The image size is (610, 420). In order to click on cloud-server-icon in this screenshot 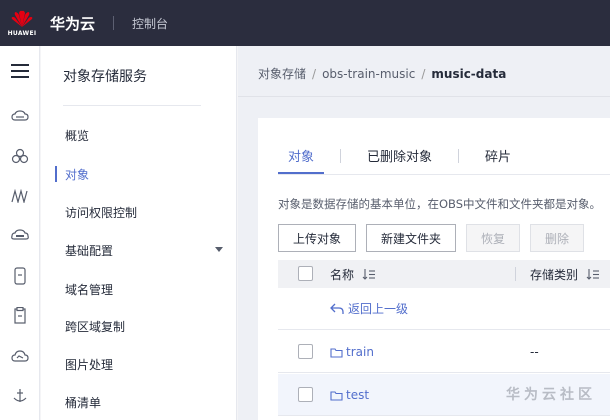, I will do `click(19, 115)`.